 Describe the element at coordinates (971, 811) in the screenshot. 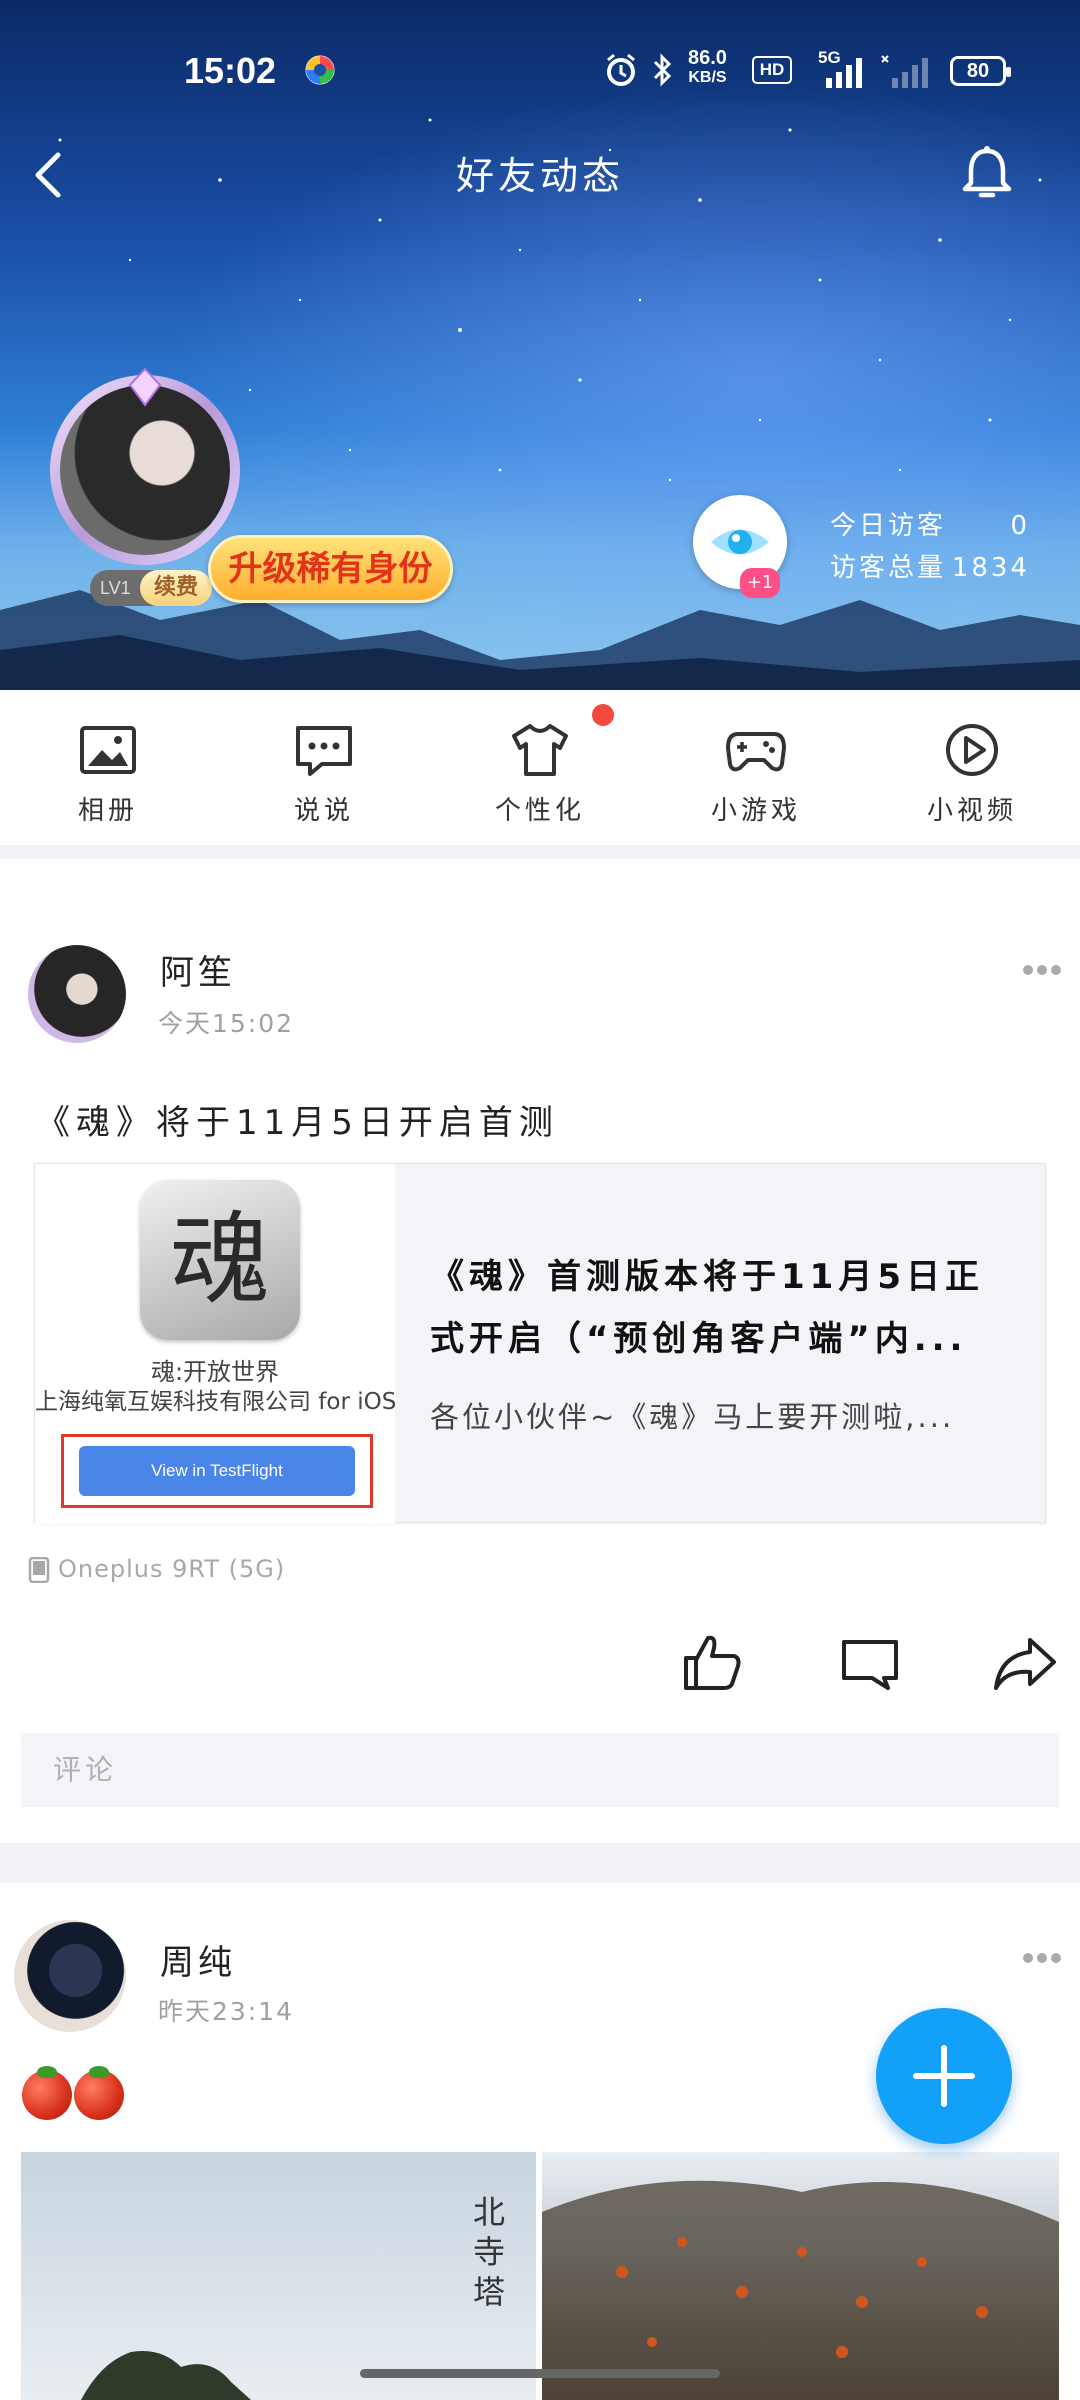

I see `feature-shortvideo-label: 小视频` at that location.